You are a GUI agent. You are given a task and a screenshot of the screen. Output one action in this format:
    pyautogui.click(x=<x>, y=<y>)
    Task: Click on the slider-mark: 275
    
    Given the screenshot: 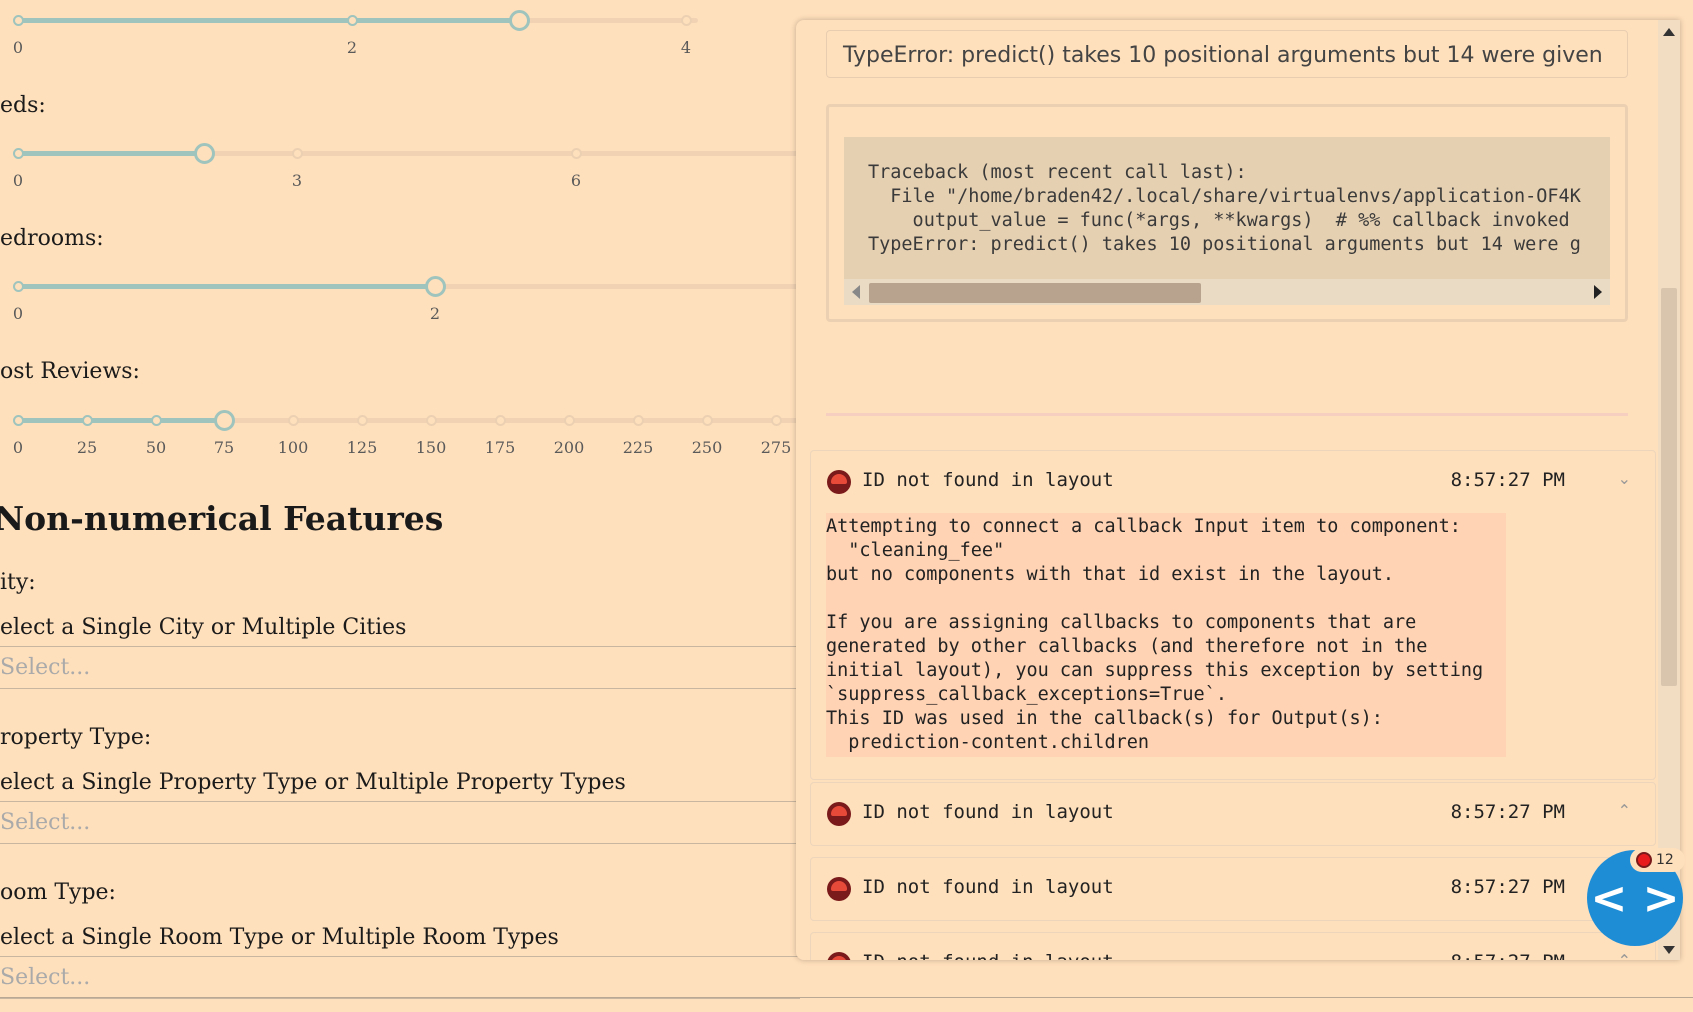 What is the action you would take?
    pyautogui.click(x=776, y=447)
    